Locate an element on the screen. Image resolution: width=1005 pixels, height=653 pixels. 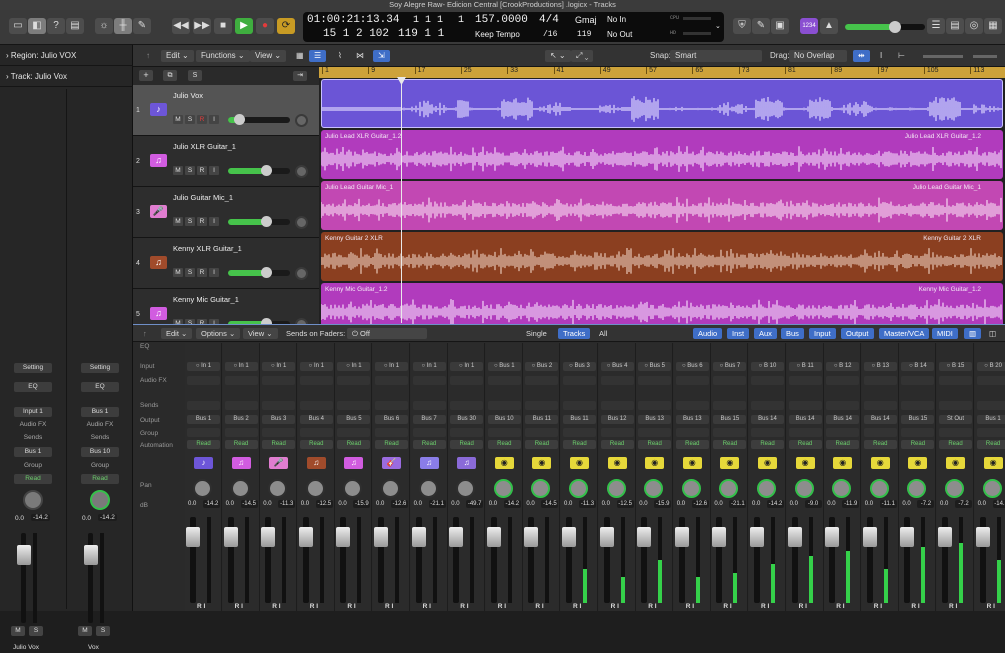
functions-menu: Functions ⌄ is located at coordinates (223, 56).